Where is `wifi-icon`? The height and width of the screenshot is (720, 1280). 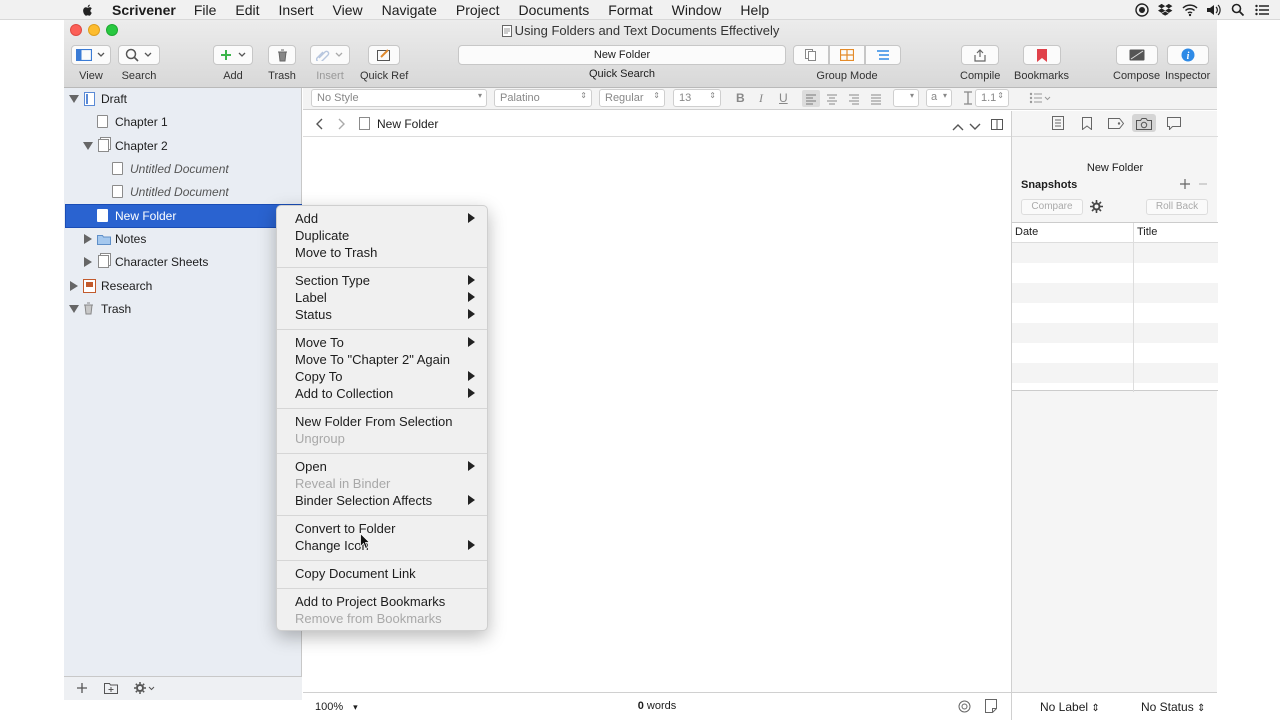
wifi-icon is located at coordinates (1190, 10).